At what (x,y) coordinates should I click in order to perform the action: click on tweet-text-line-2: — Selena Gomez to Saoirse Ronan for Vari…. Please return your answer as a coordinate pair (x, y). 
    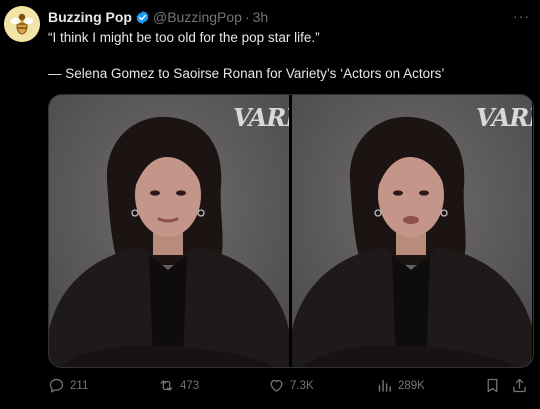
    Looking at the image, I should click on (246, 73).